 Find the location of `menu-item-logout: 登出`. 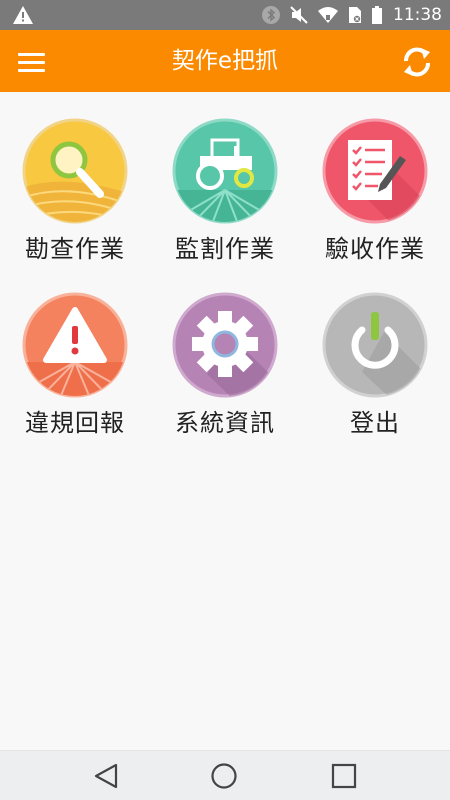

menu-item-logout: 登出 is located at coordinates (375, 351).